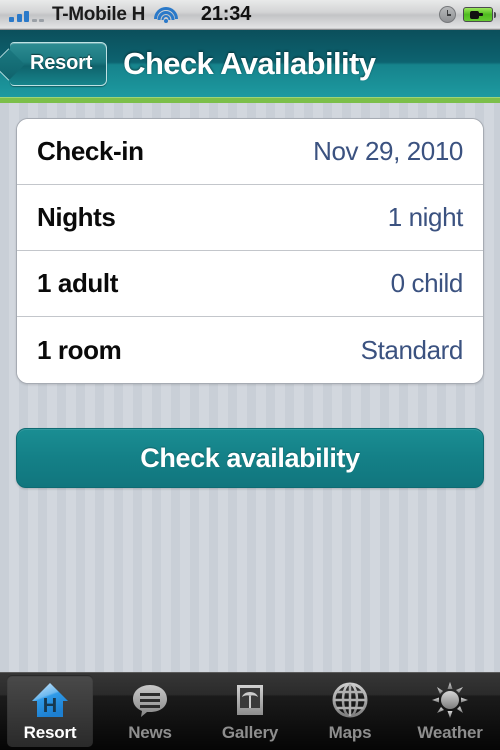 The width and height of the screenshot is (500, 750). I want to click on back-button-resort: Resort, so click(59, 63).